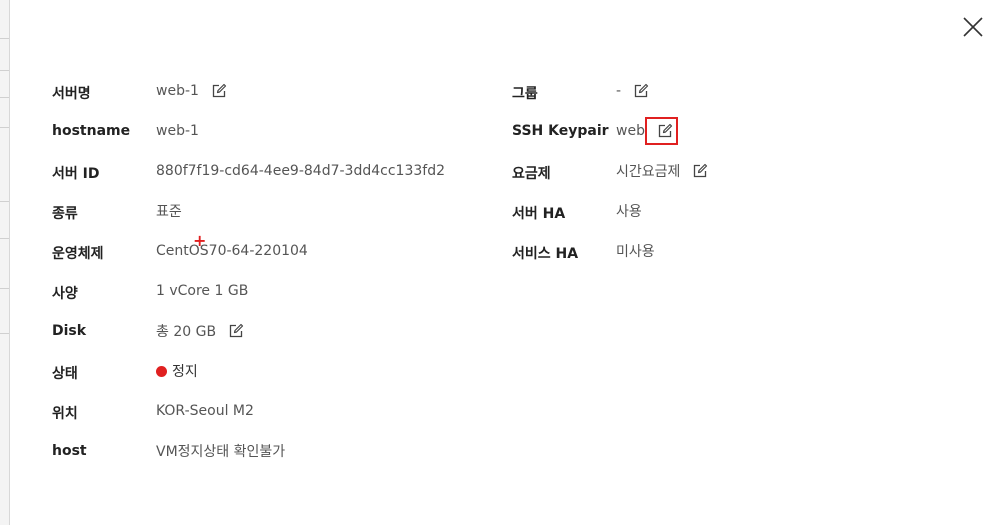 This screenshot has height=525, width=1003. I want to click on disk-value-group: 총 20 GB, so click(200, 331).